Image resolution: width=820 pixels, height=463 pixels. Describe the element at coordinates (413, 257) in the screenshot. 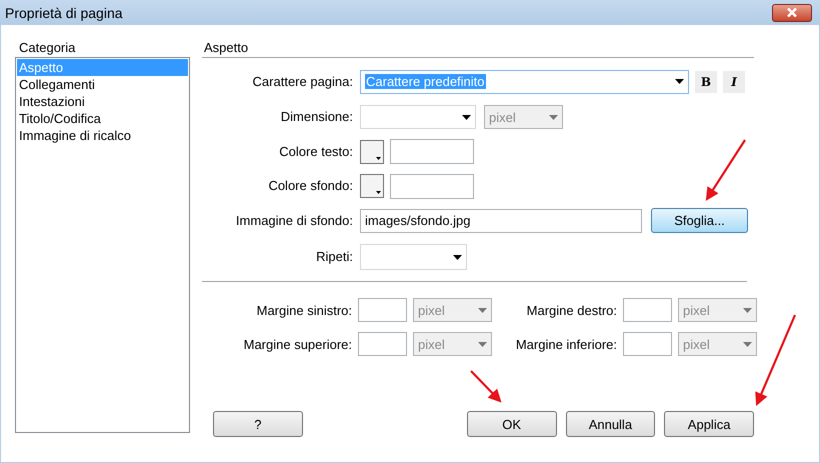

I see `repeat-dropdown` at that location.